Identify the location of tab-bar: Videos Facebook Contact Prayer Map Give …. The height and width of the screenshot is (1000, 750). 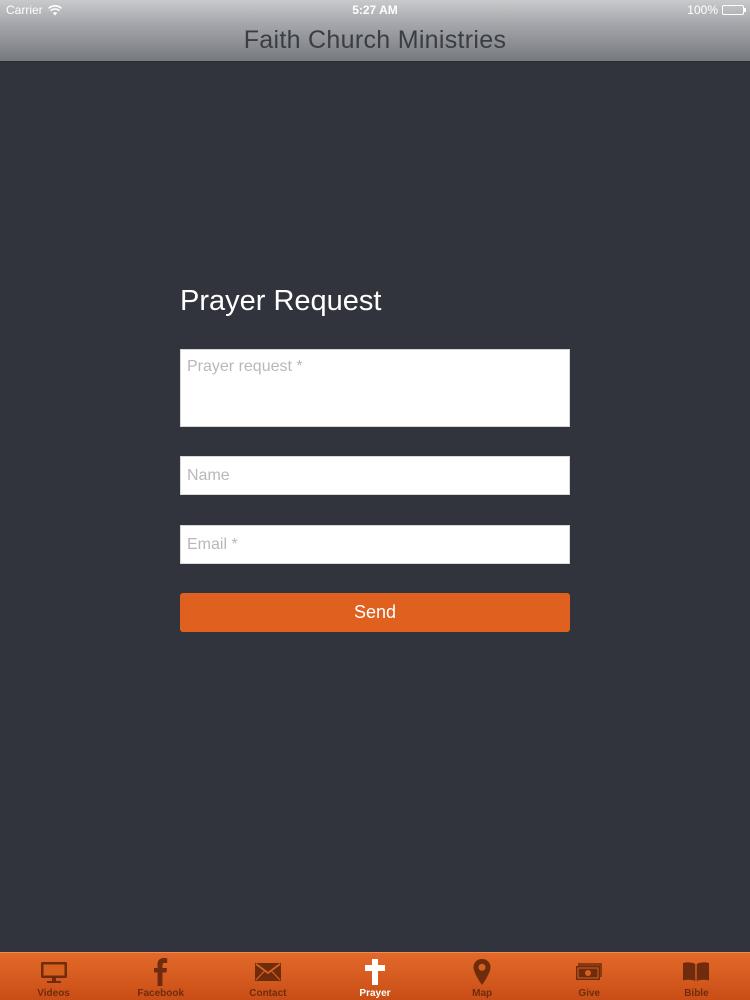
(375, 976).